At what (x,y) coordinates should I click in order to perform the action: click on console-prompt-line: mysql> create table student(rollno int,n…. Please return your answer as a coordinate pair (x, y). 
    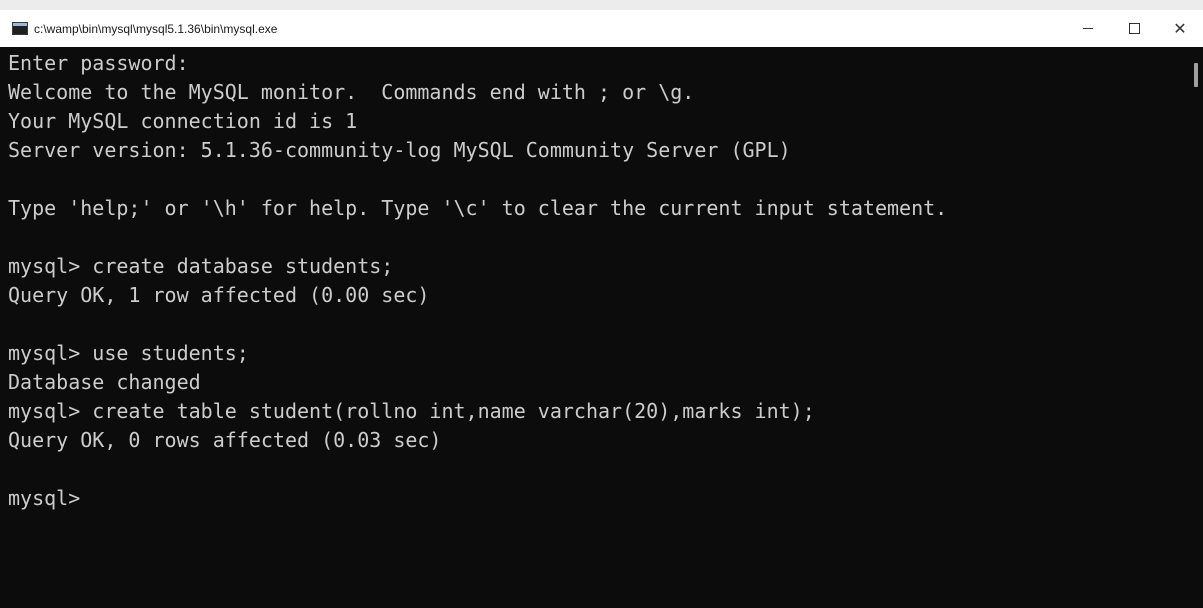
    Looking at the image, I should click on (411, 411).